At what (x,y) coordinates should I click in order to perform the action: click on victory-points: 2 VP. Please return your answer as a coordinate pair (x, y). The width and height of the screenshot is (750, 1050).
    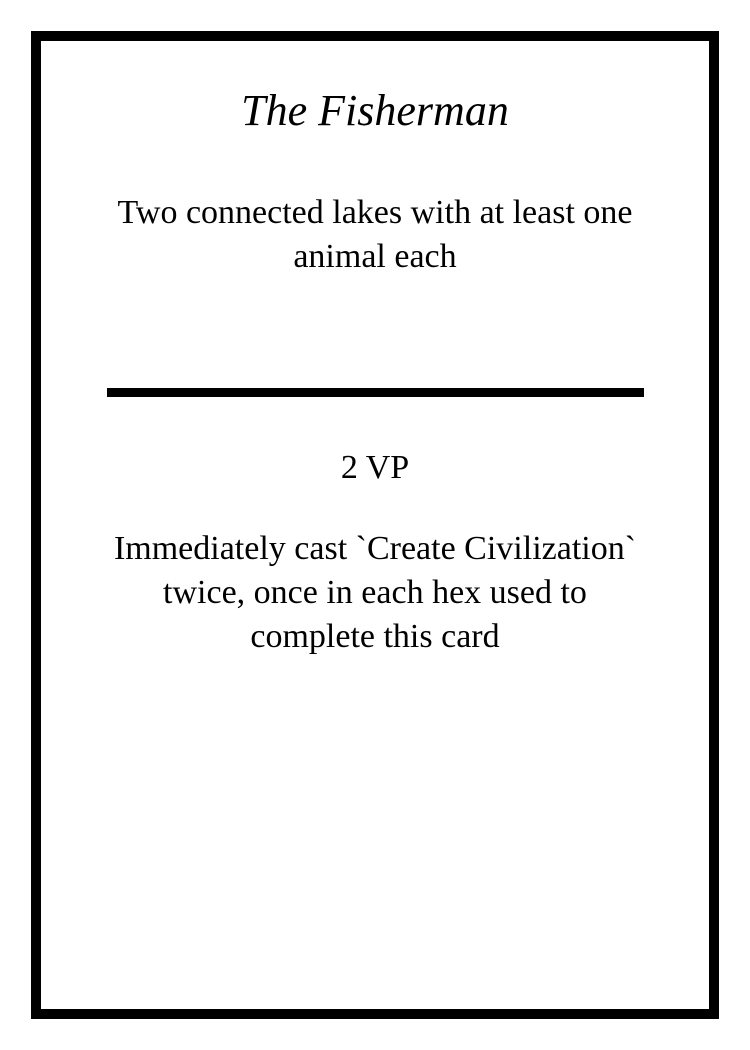
    Looking at the image, I should click on (375, 467).